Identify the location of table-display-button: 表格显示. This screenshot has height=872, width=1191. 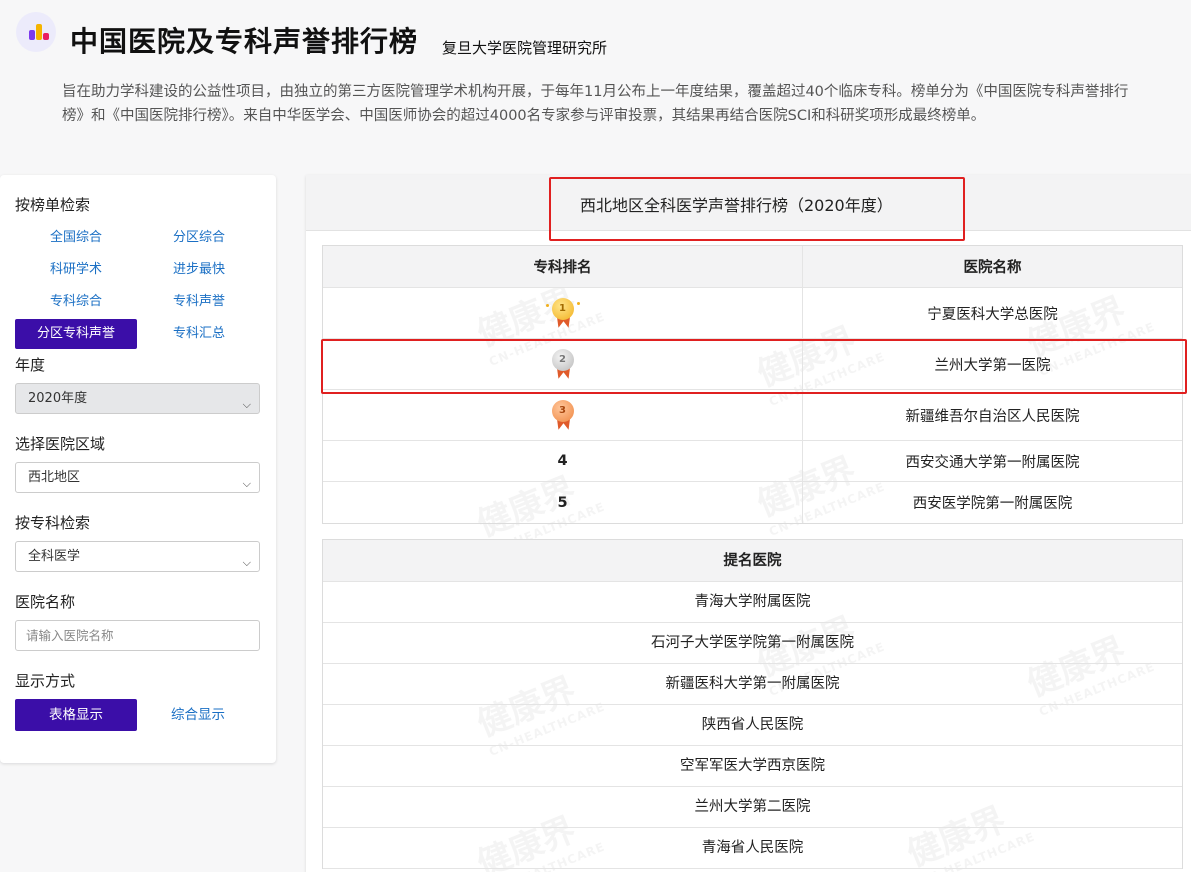
(76, 715).